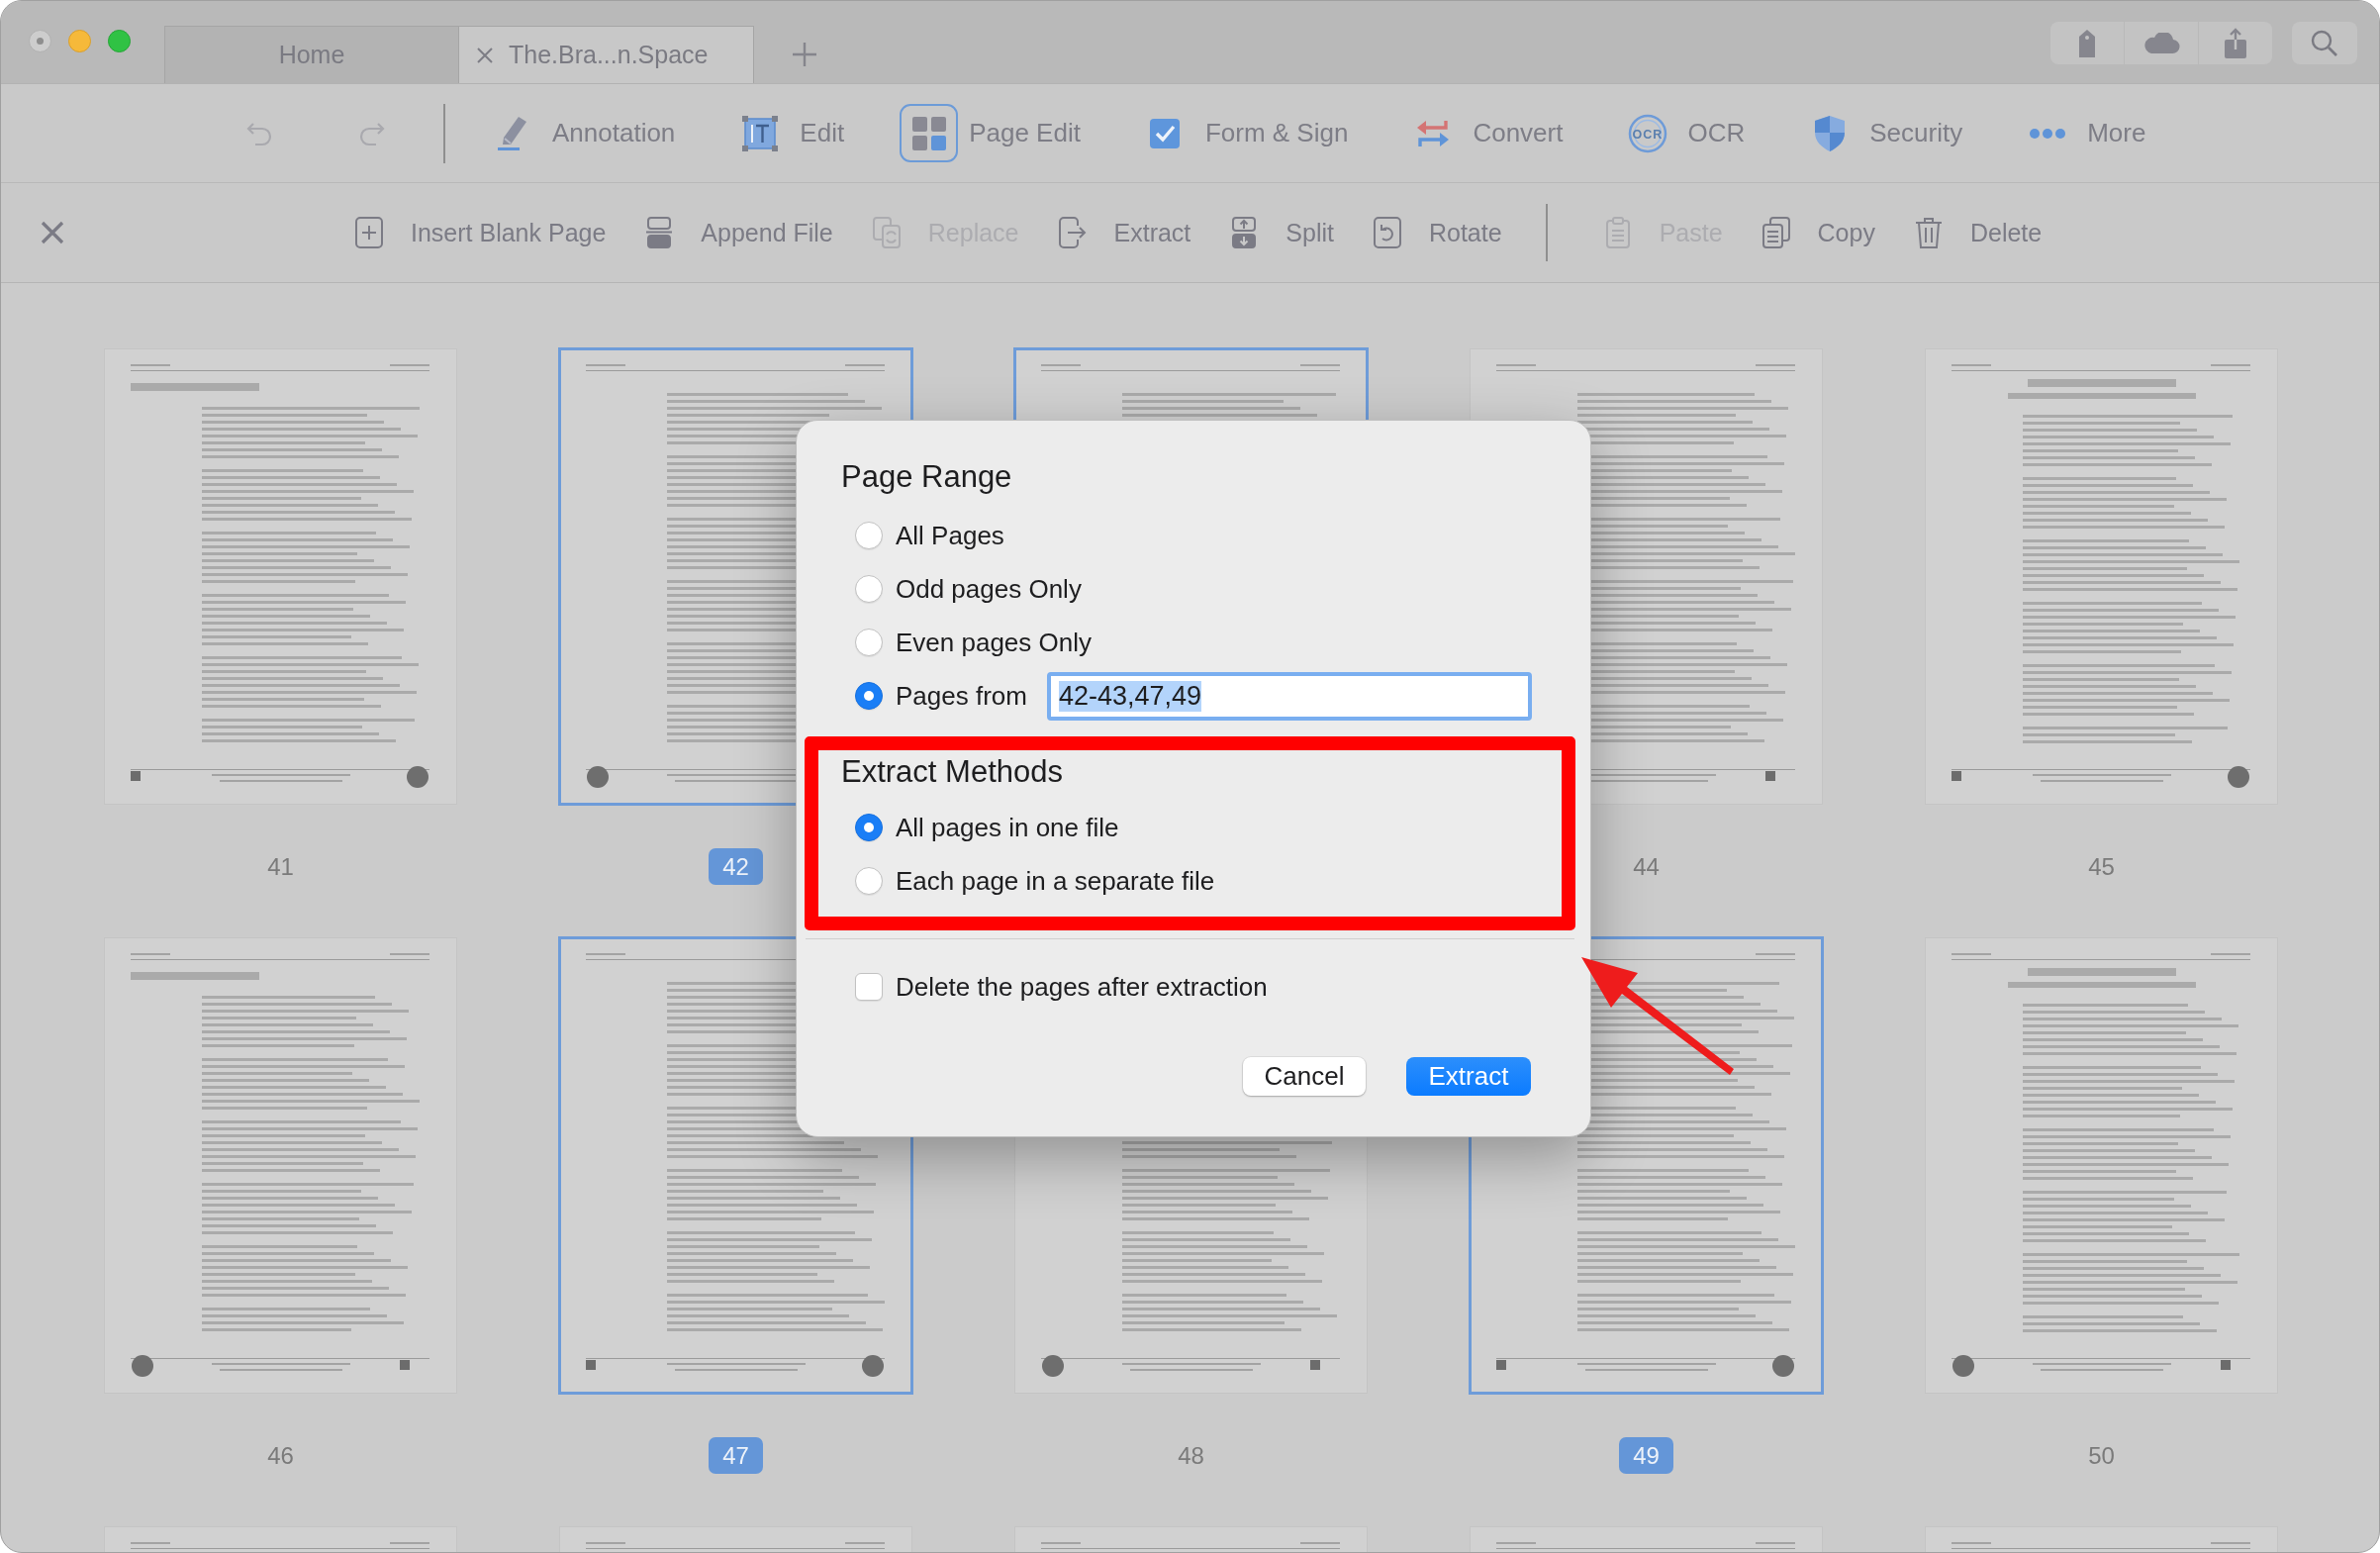 Image resolution: width=2380 pixels, height=1553 pixels. I want to click on page-number: 44, so click(1646, 867).